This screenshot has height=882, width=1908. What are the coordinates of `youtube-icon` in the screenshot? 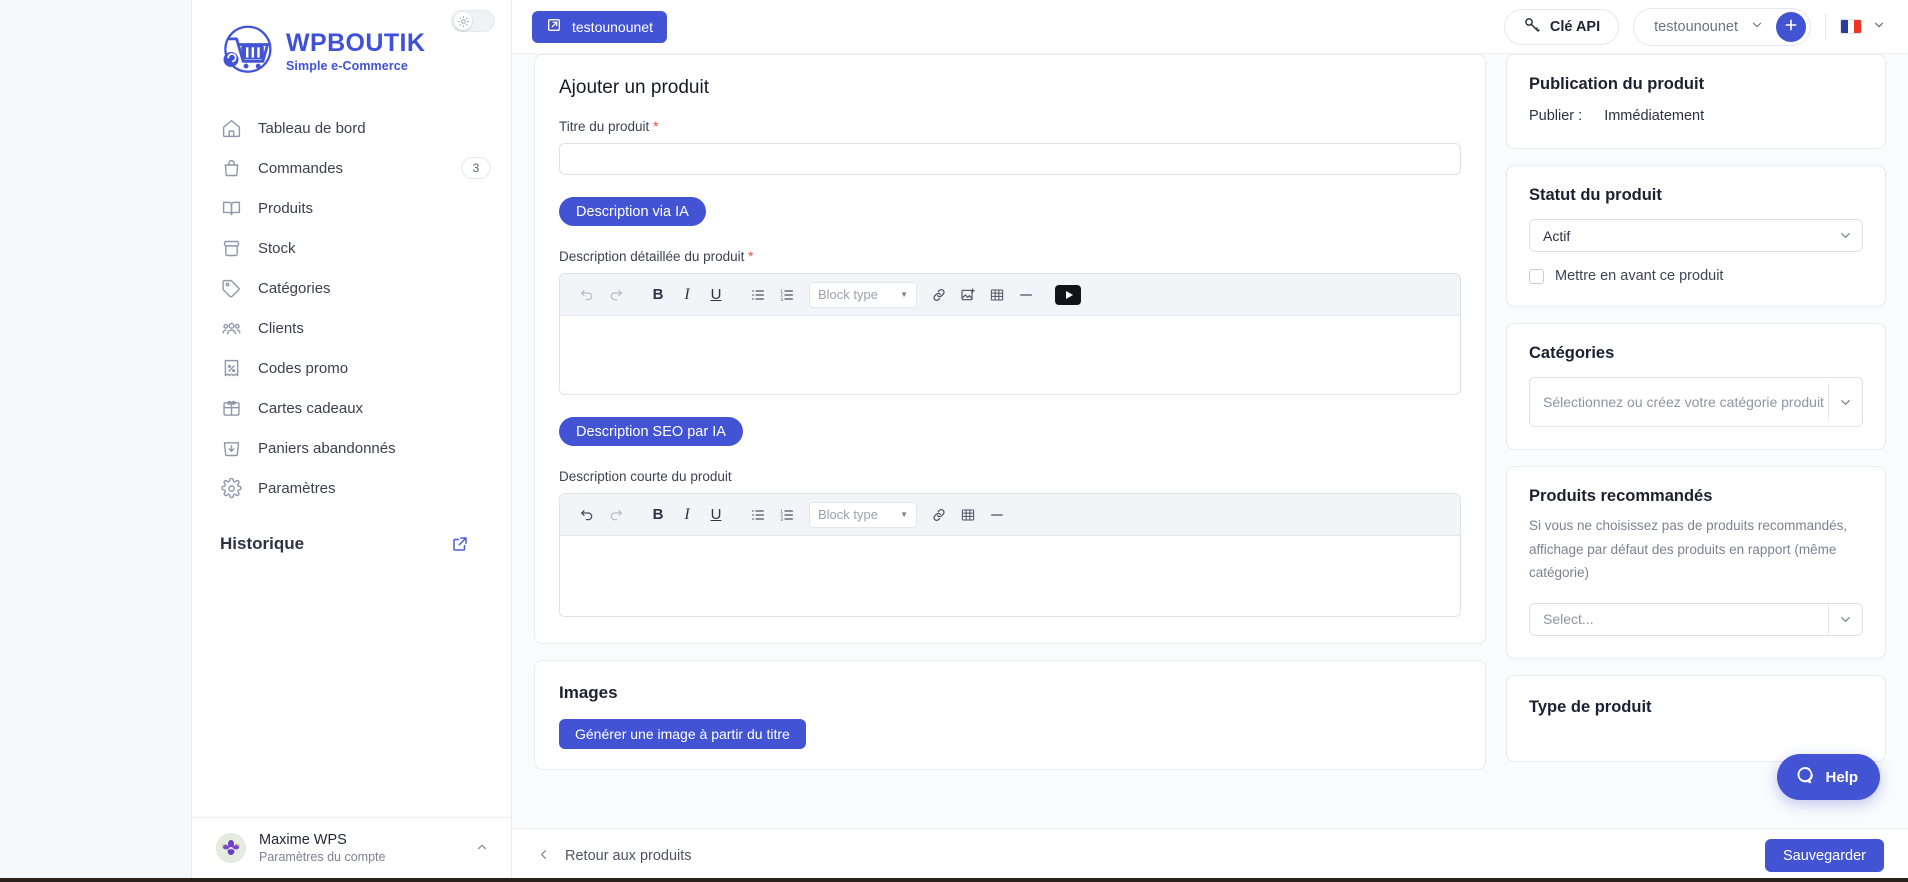 It's located at (1068, 294).